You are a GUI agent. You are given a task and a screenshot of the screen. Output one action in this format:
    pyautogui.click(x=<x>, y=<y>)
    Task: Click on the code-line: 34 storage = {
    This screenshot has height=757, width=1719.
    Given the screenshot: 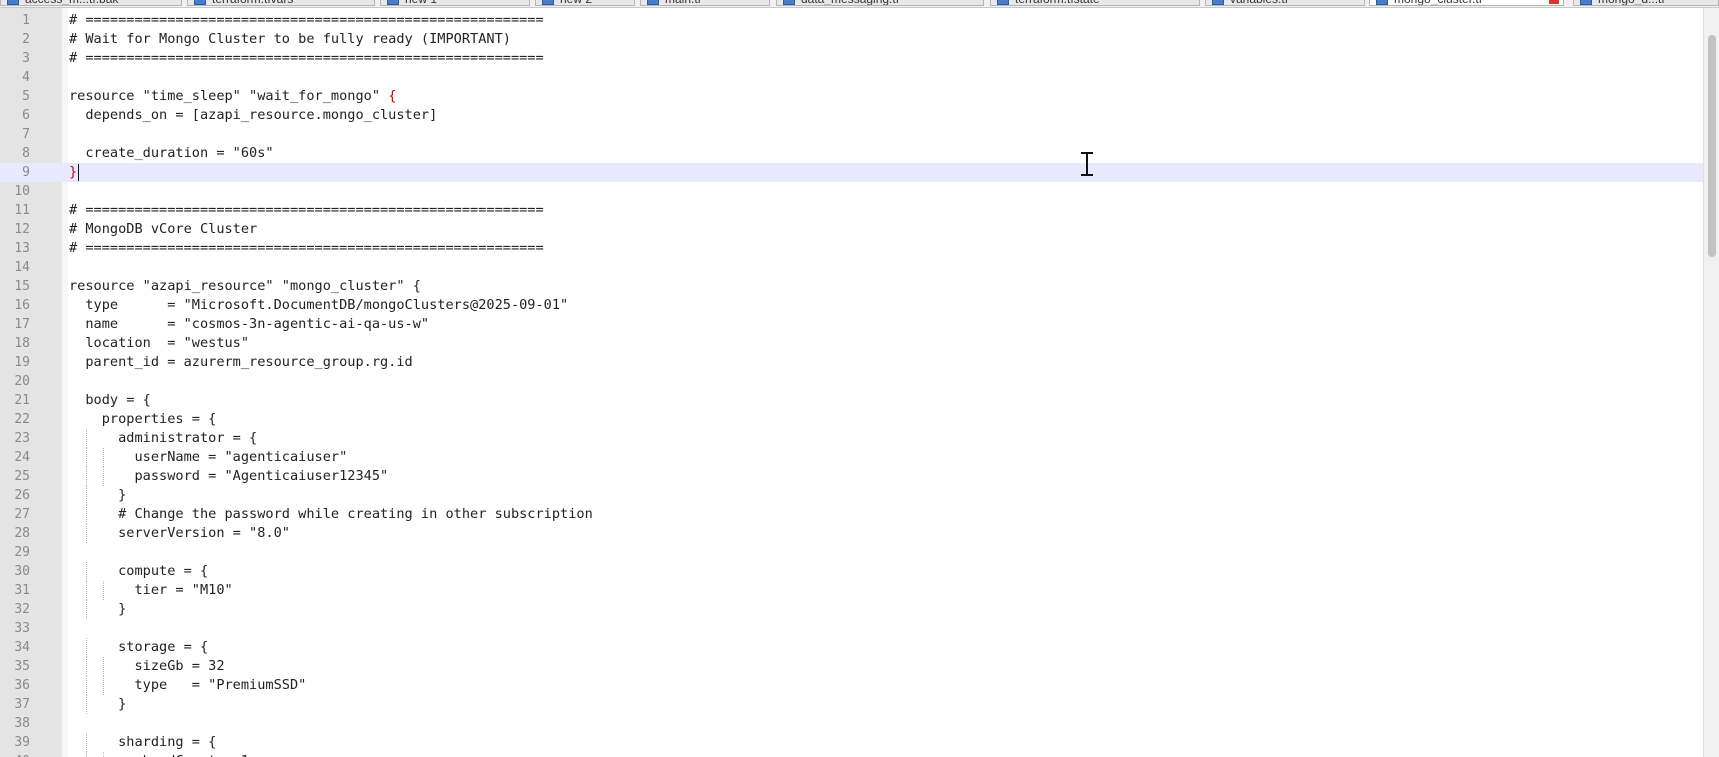 What is the action you would take?
    pyautogui.click(x=851, y=647)
    